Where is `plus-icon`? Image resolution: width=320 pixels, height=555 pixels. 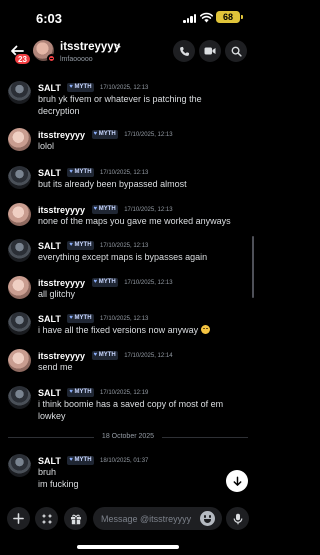
plus-icon is located at coordinates (18, 518).